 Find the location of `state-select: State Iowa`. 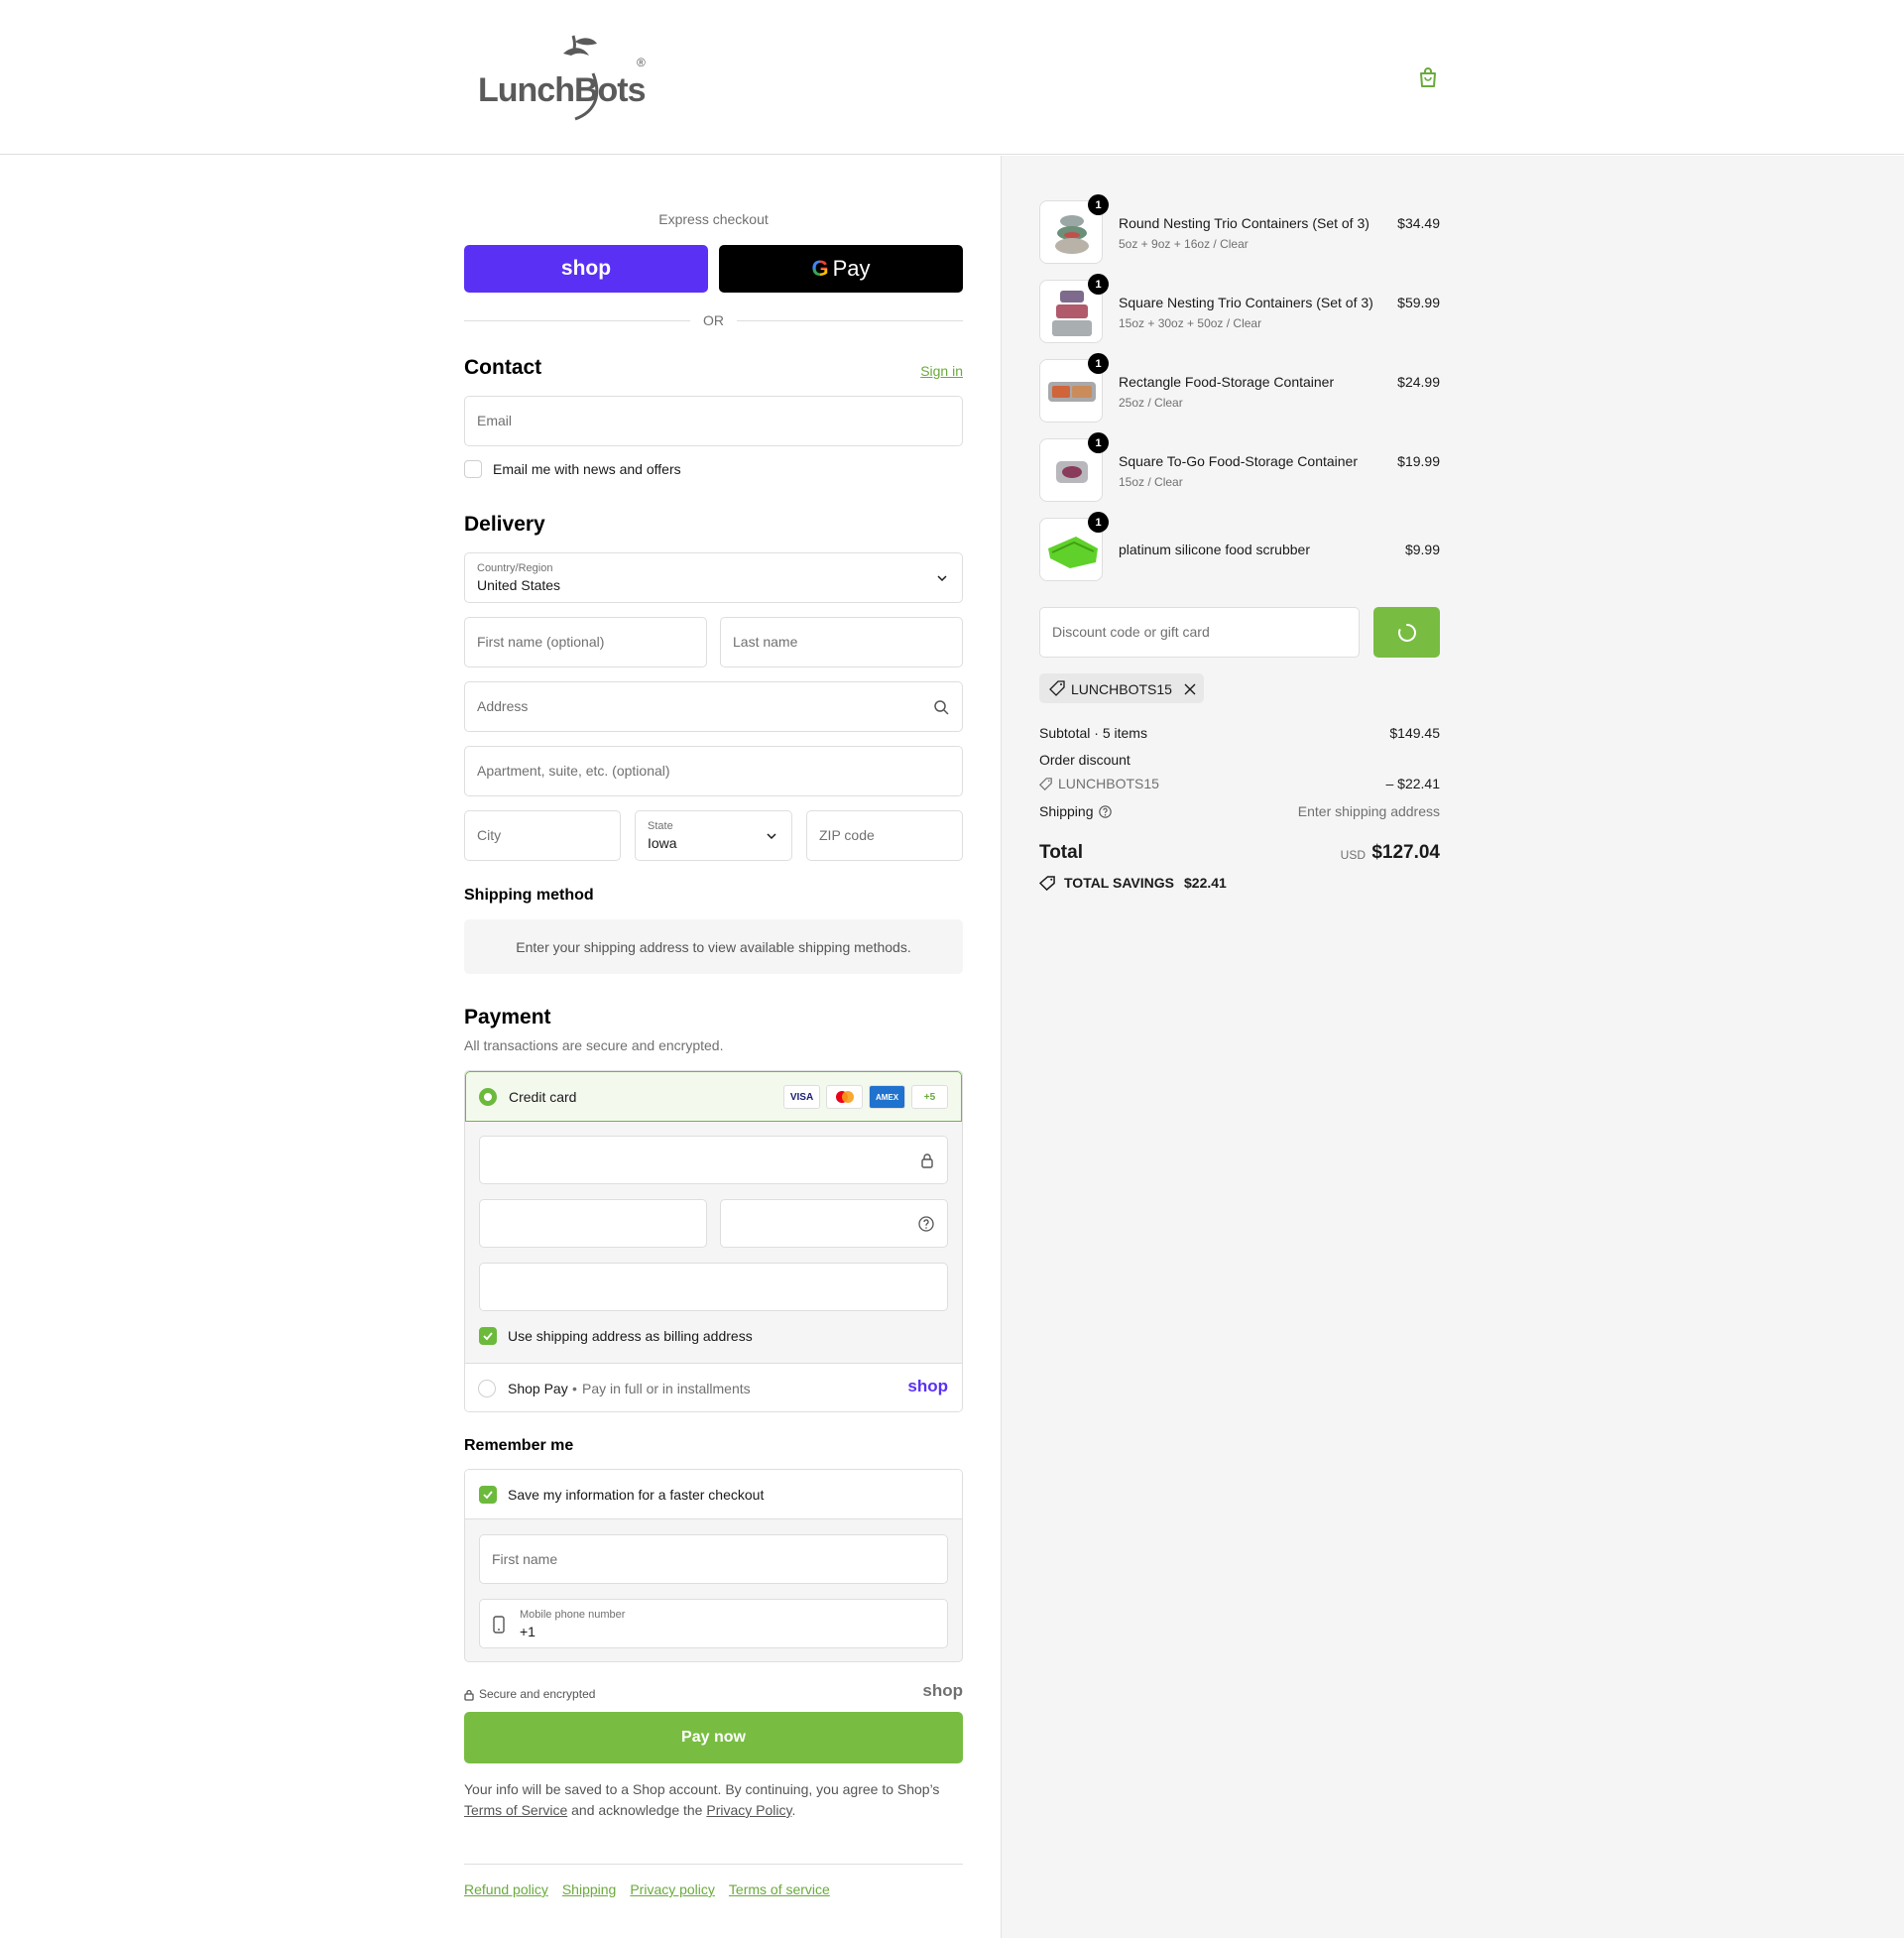

state-select: State Iowa is located at coordinates (713, 835).